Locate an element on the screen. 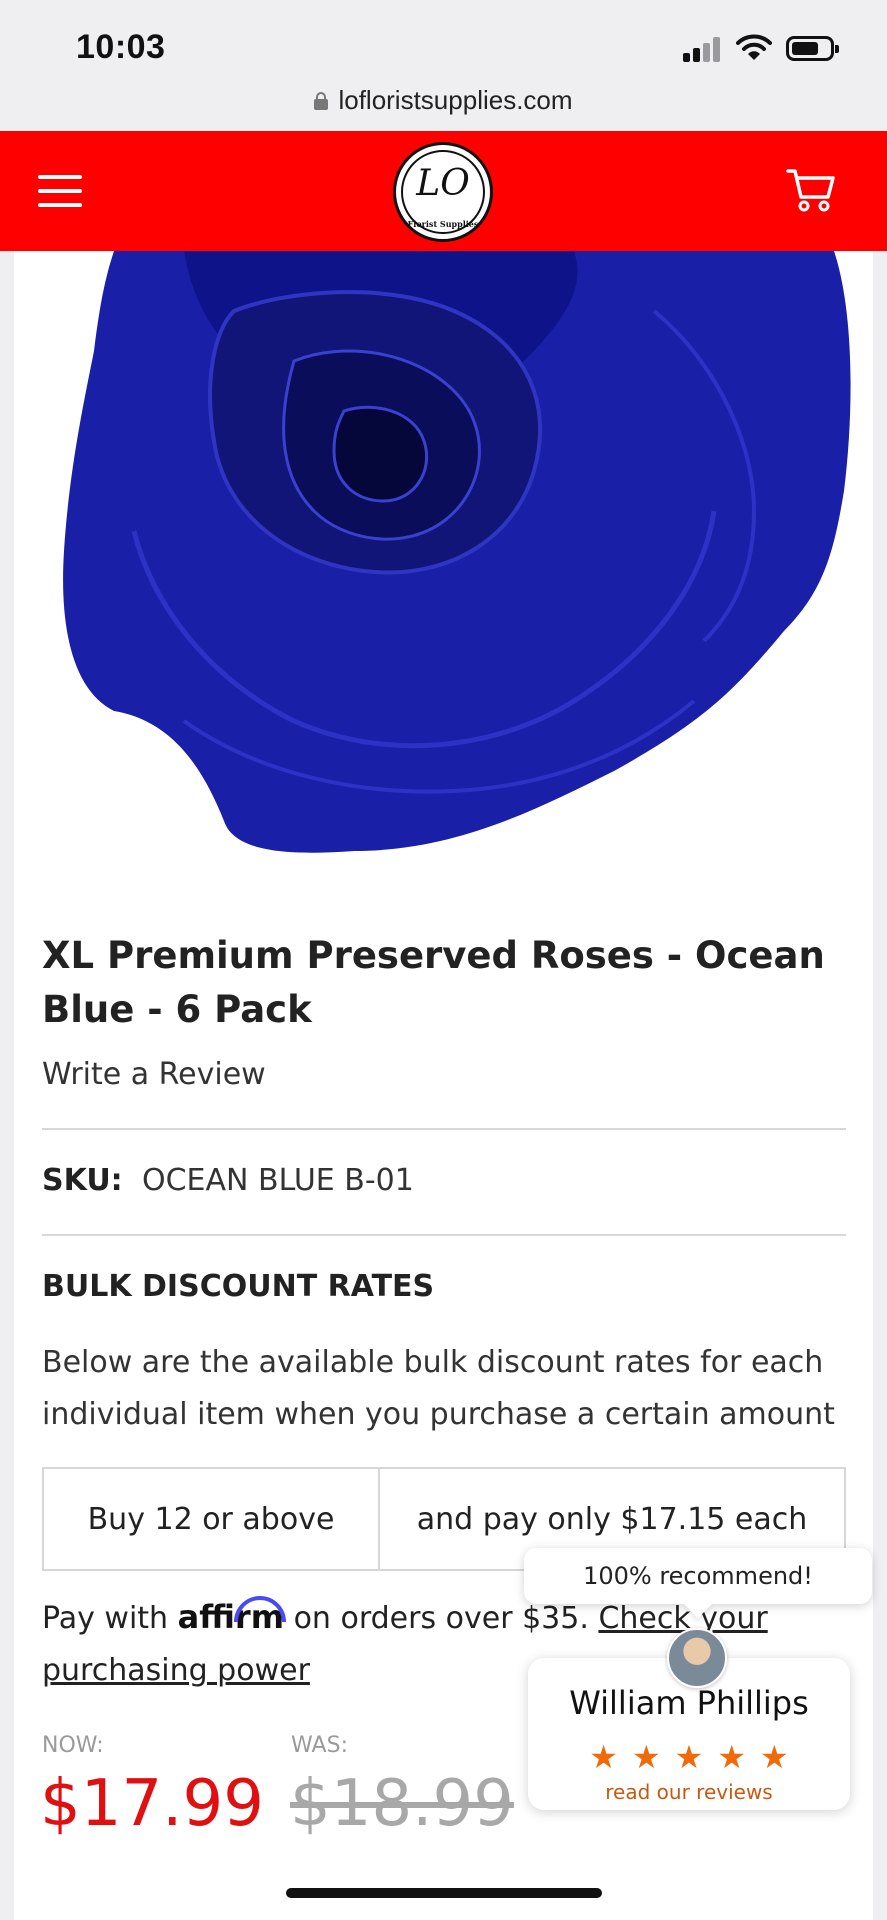 This screenshot has width=887, height=1920. read-reviews-link: read our reviews is located at coordinates (689, 1792).